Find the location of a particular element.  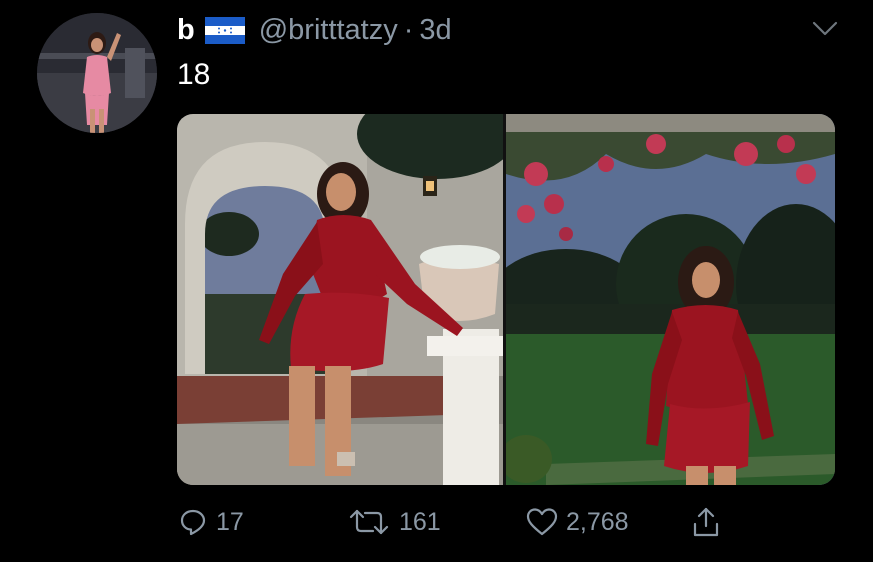

retweet-count: 161 is located at coordinates (420, 521).